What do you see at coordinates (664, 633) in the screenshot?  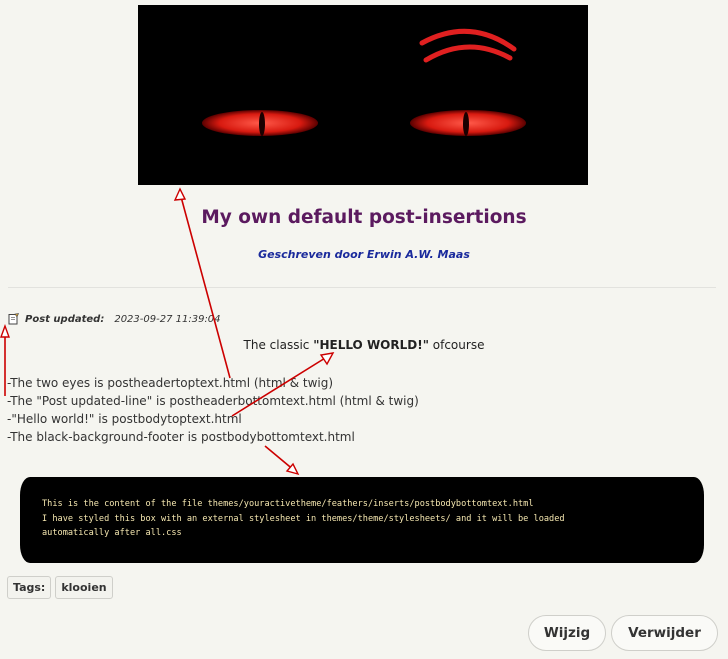 I see `delete-button: Verwijder` at bounding box center [664, 633].